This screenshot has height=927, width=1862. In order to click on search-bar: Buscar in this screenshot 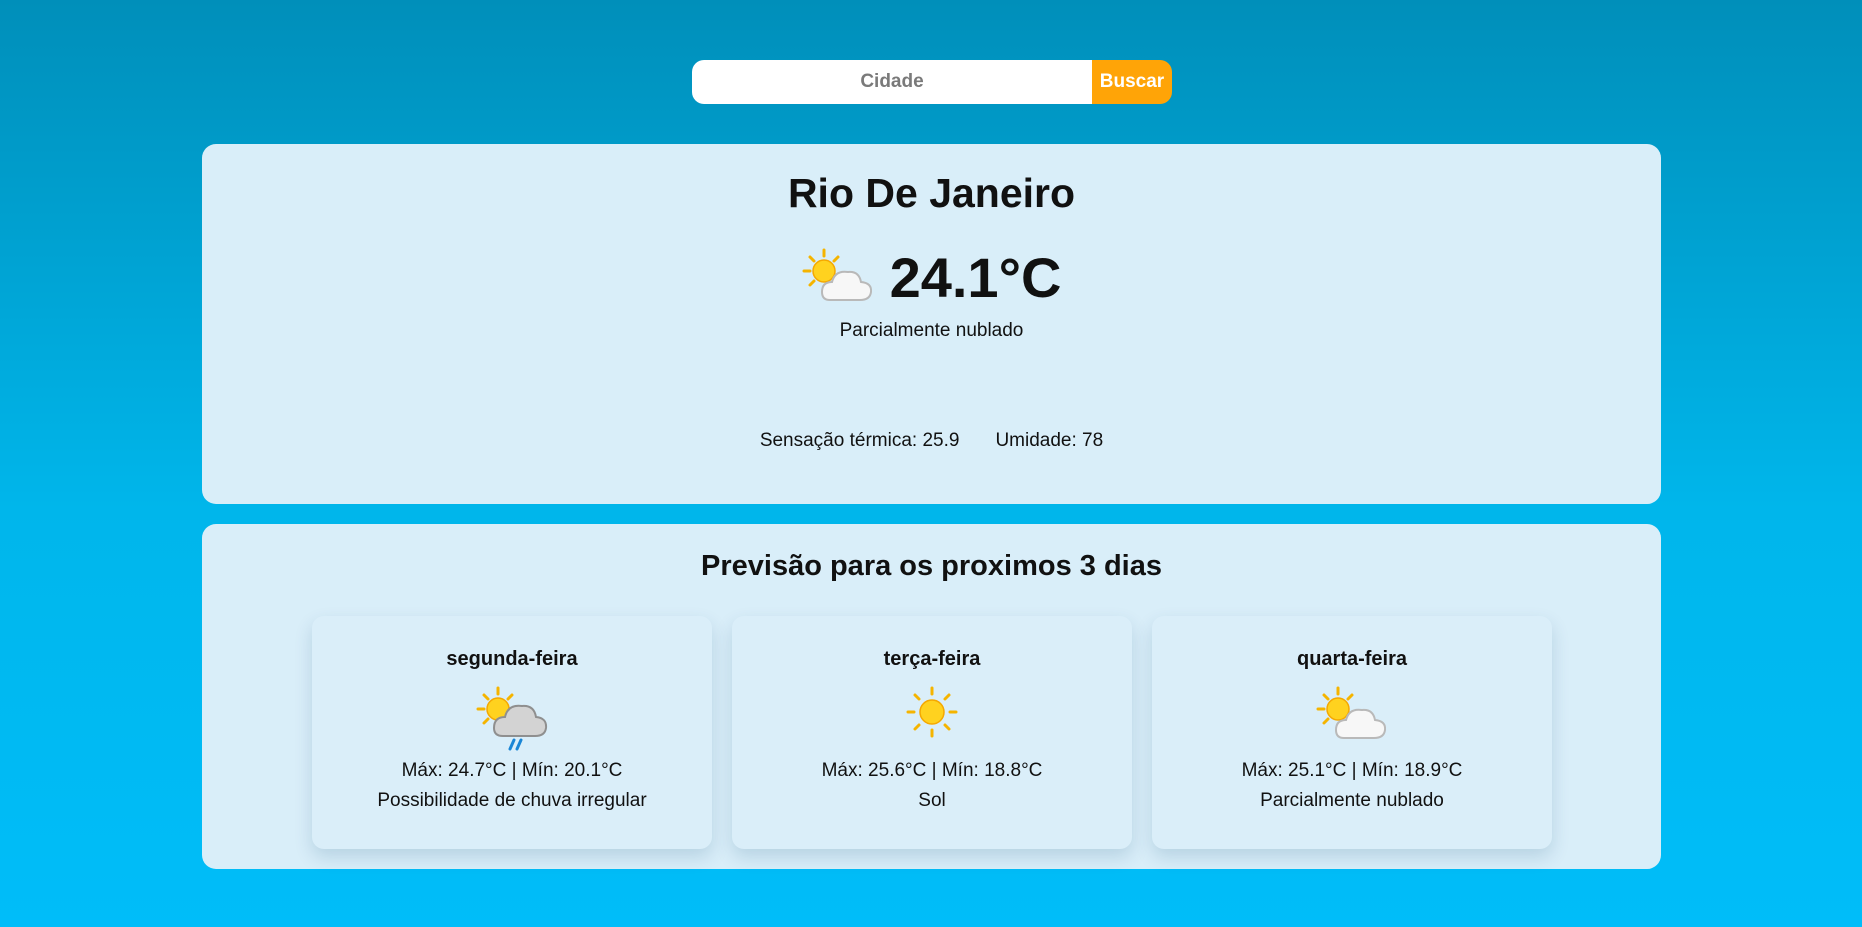, I will do `click(932, 82)`.